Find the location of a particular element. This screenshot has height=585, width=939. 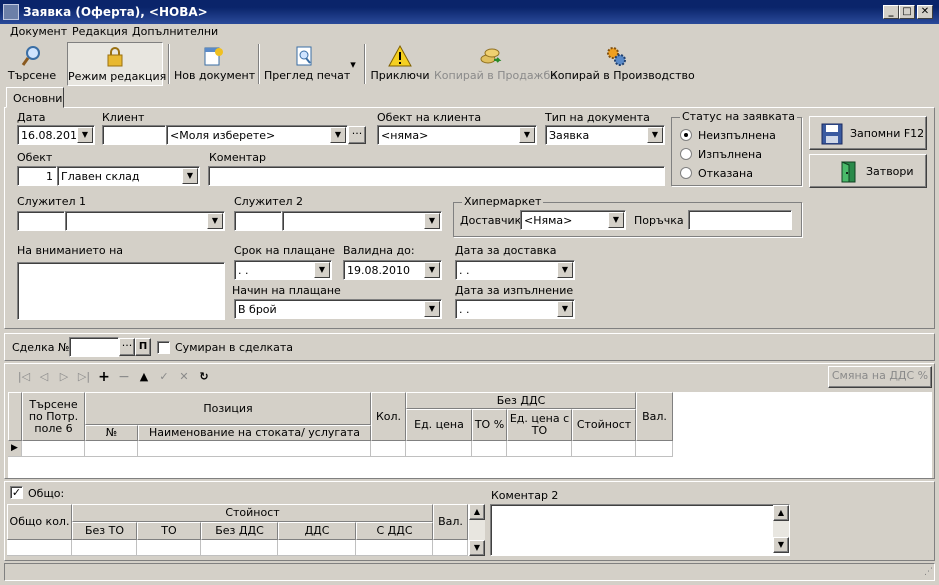

first-record-icon: |◁ is located at coordinates (24, 377).